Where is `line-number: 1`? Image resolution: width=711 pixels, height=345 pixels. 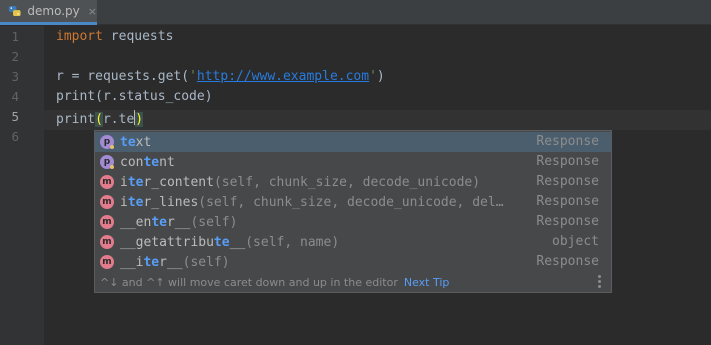 line-number: 1 is located at coordinates (15, 36).